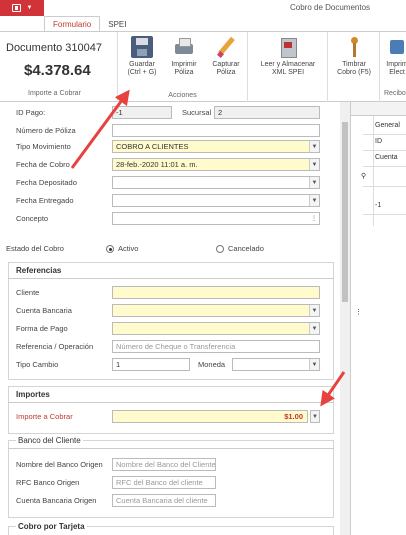 This screenshot has width=406, height=535. What do you see at coordinates (182, 95) in the screenshot?
I see `actions-caption: Acciones` at bounding box center [182, 95].